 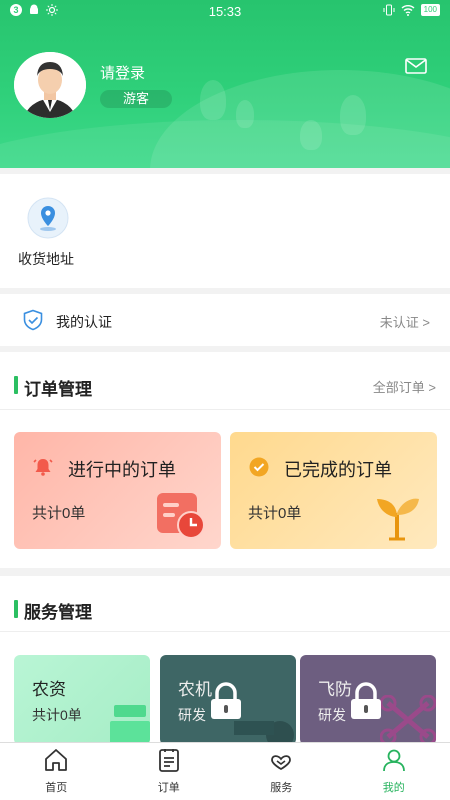 What do you see at coordinates (168, 788) in the screenshot?
I see `tab-label: 订单` at bounding box center [168, 788].